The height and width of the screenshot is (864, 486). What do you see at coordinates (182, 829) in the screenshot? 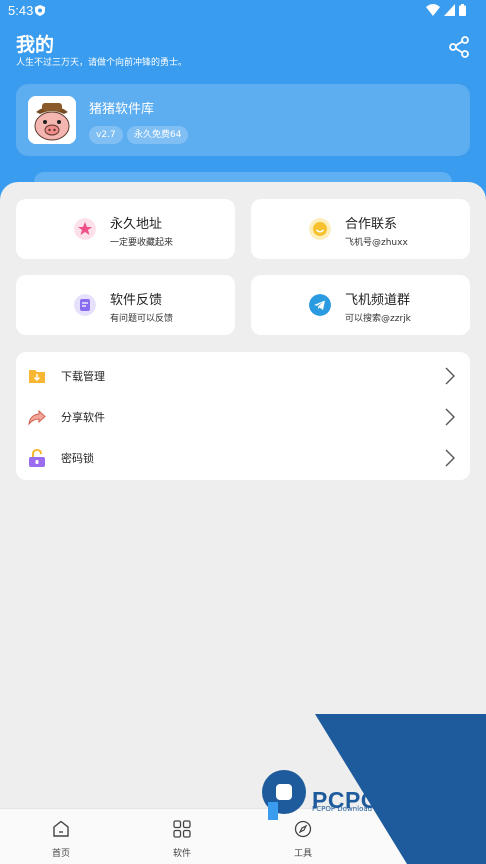
I see `grid-icon` at bounding box center [182, 829].